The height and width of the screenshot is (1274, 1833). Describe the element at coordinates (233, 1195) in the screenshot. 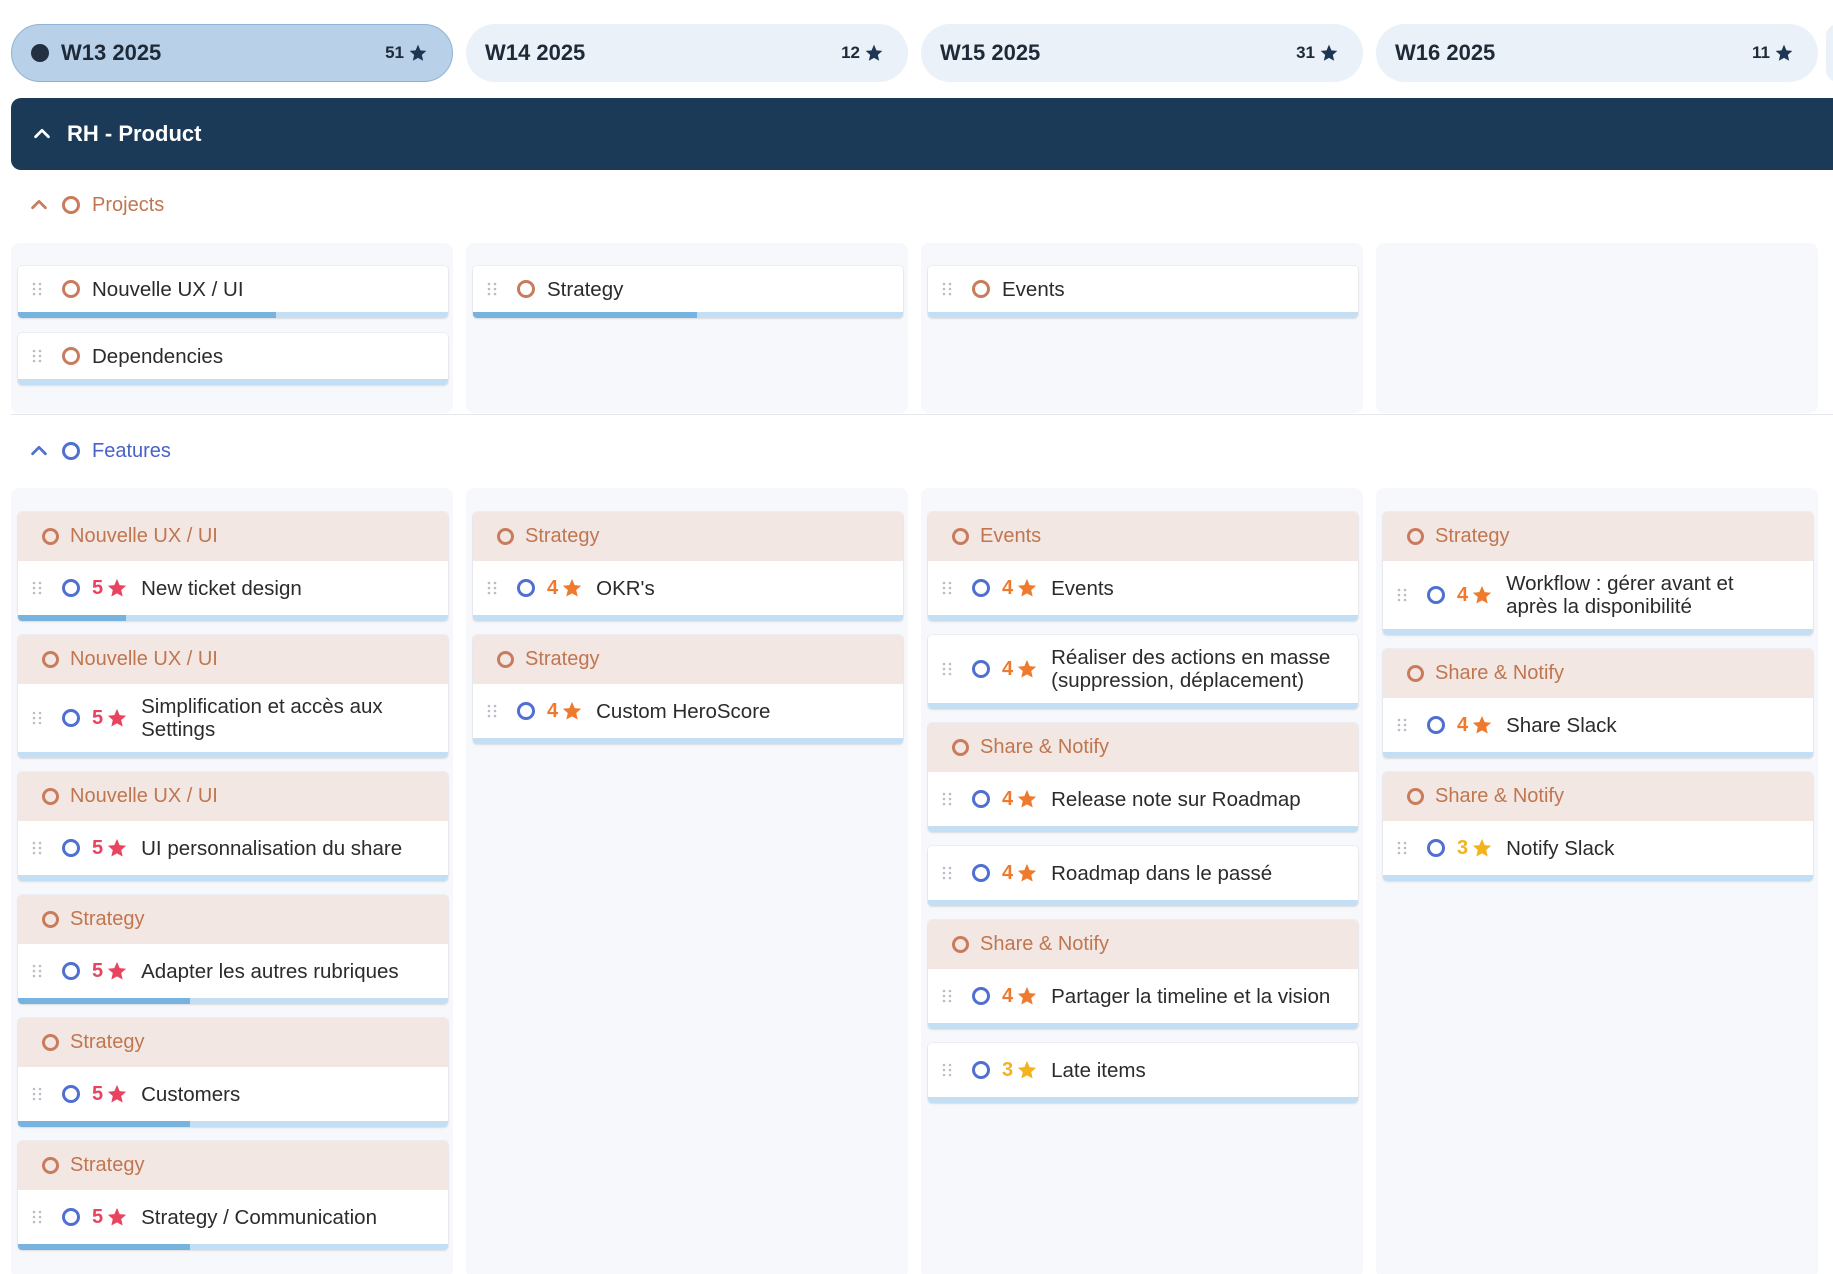

I see `feature-card: Strategy 5 Strategy / Communication` at that location.